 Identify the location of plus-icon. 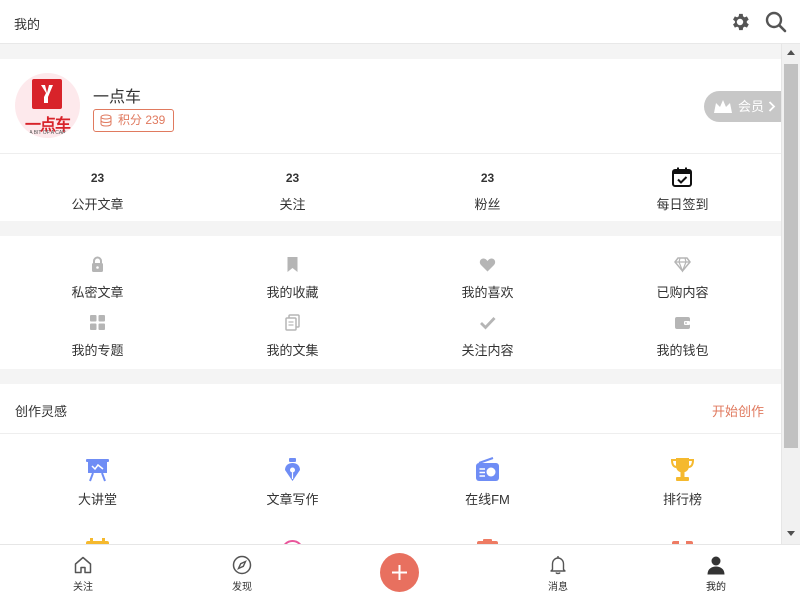
(399, 572).